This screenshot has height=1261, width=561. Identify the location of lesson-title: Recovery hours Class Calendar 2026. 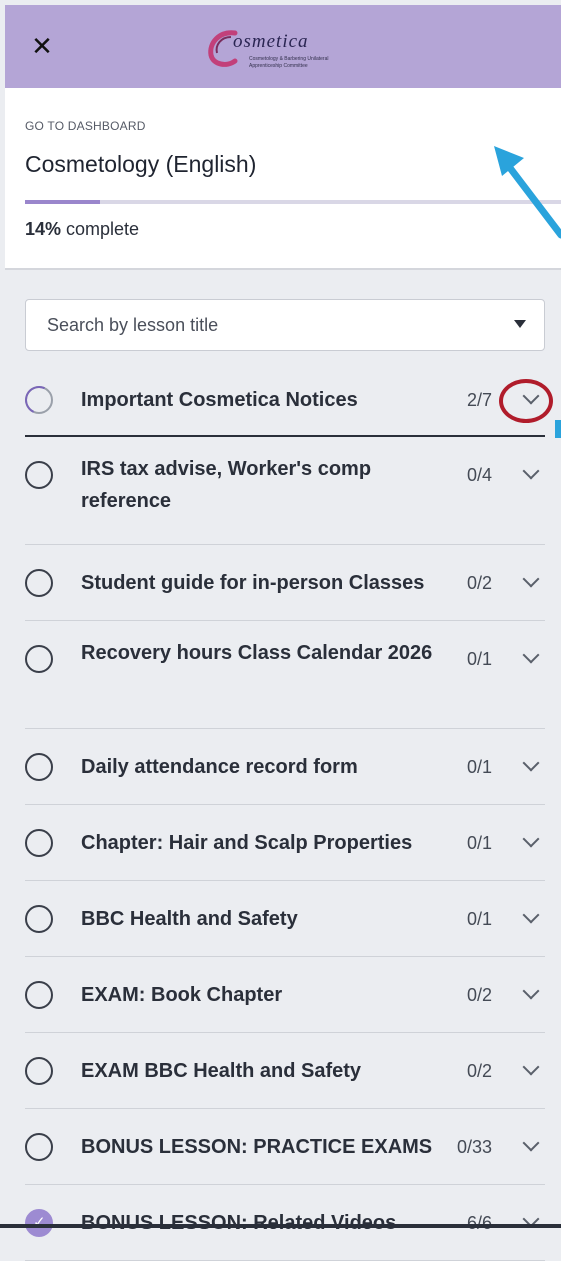
(257, 653).